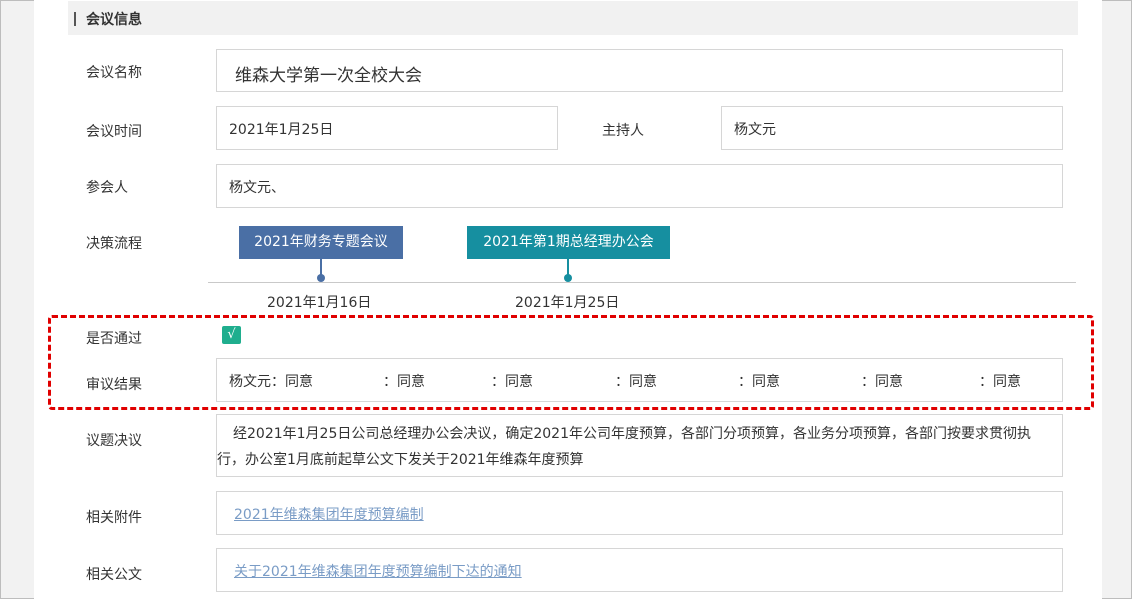 The height and width of the screenshot is (599, 1132). What do you see at coordinates (571, 362) in the screenshot?
I see `highlight-annotation` at bounding box center [571, 362].